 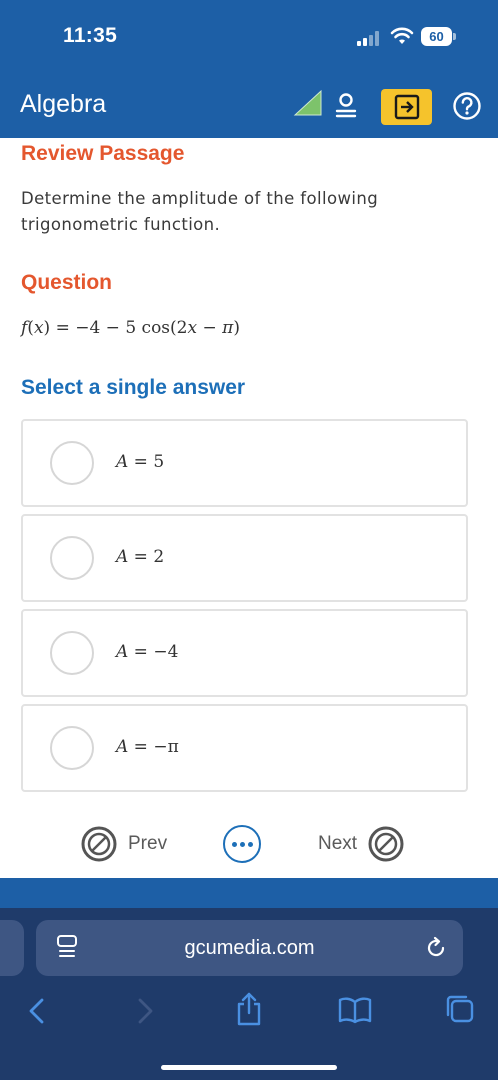 What do you see at coordinates (133, 387) in the screenshot?
I see `select-heading: Select a single answer` at bounding box center [133, 387].